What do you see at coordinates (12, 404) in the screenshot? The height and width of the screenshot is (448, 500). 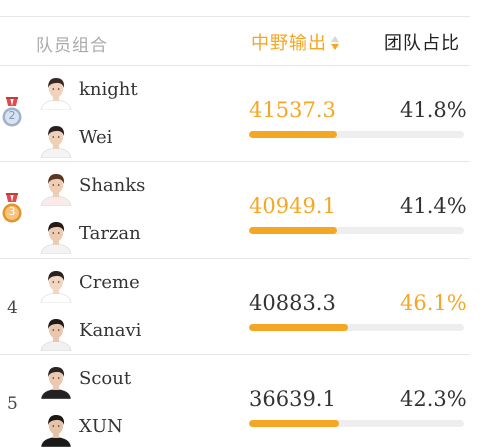 I see `rank-number: 5` at bounding box center [12, 404].